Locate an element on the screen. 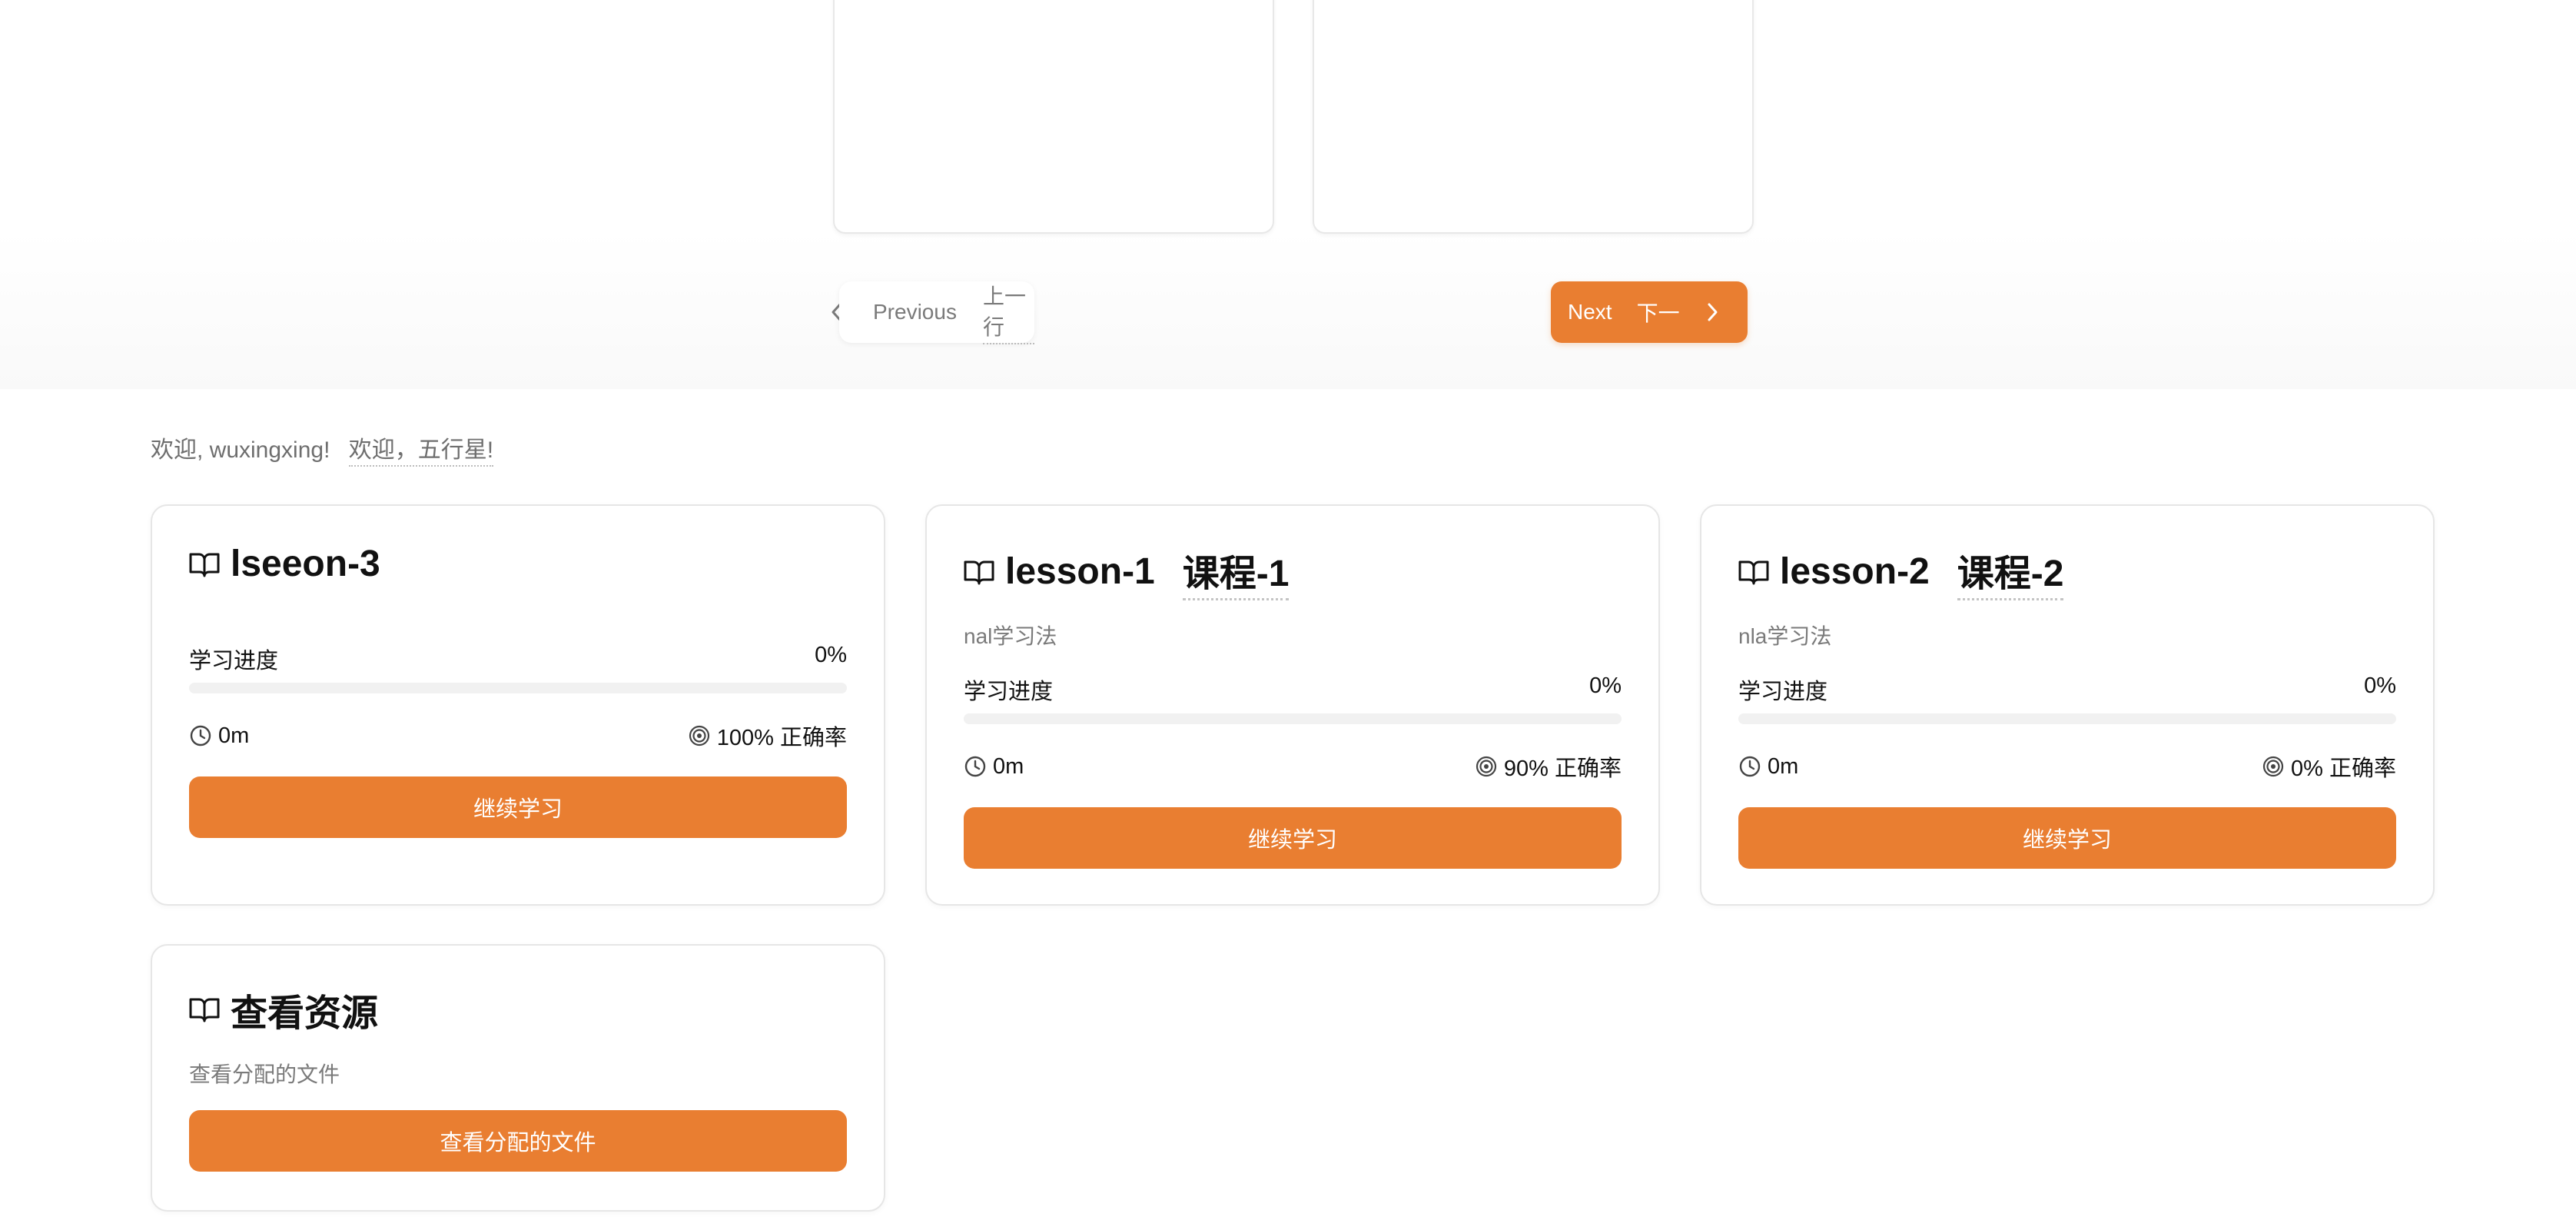  next-button: Next 下一 is located at coordinates (1649, 312).